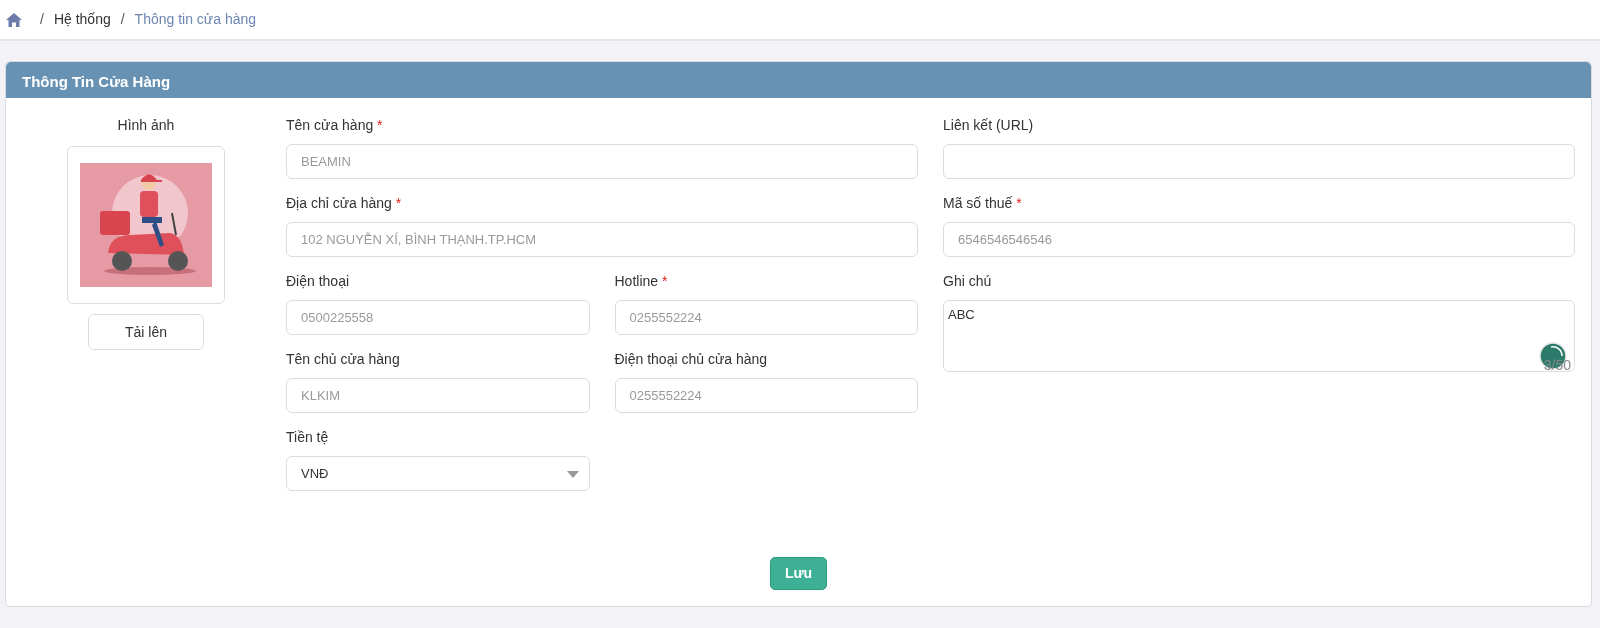 The height and width of the screenshot is (628, 1600). What do you see at coordinates (572, 474) in the screenshot?
I see `caret-icon` at bounding box center [572, 474].